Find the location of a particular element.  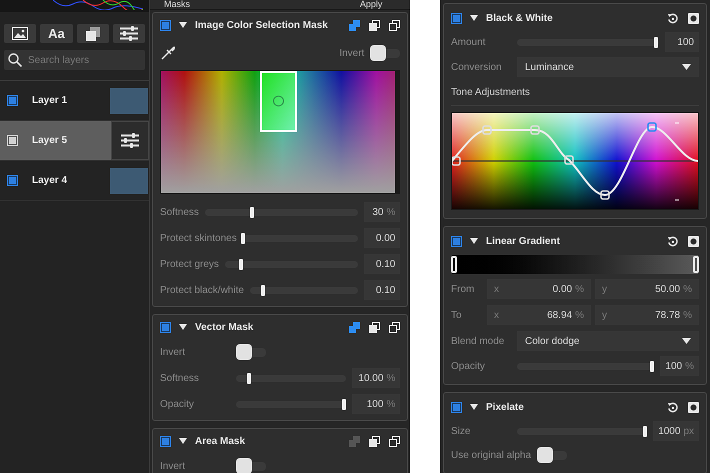

text-tool-label: Aa is located at coordinates (56, 33).